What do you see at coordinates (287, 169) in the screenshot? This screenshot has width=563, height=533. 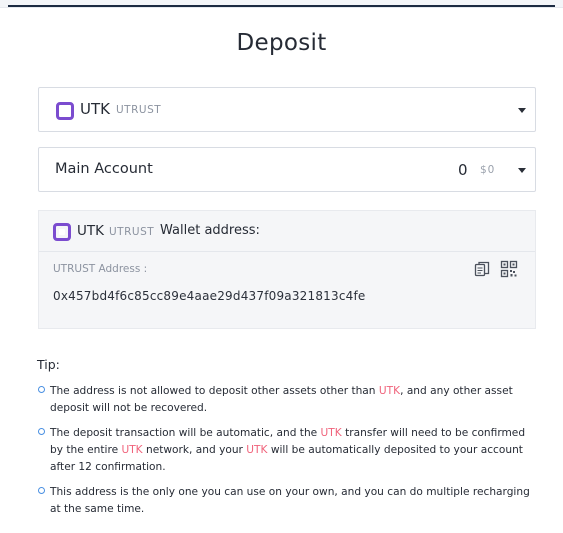 I see `account-select: Main Account 0 $0` at bounding box center [287, 169].